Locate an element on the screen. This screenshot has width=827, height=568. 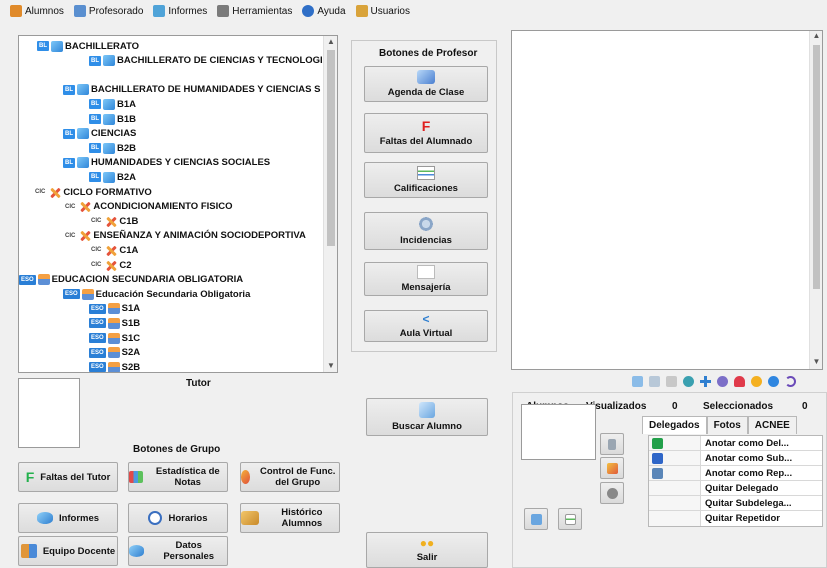
tree-node-label: EDUCACION SECUNDARIA OBLIGATORIA is located at coordinates (147, 280).